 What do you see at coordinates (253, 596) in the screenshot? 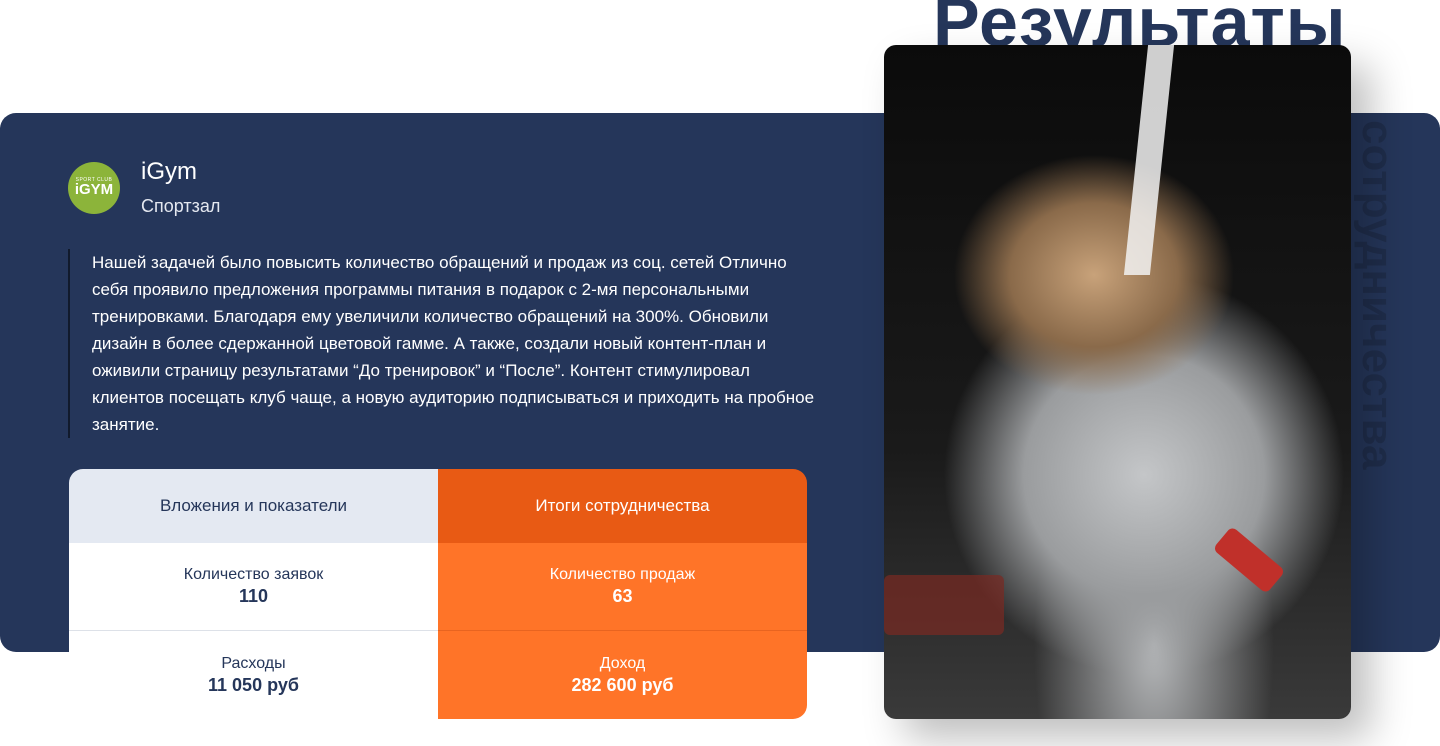
I see `cell-value: 110` at bounding box center [253, 596].